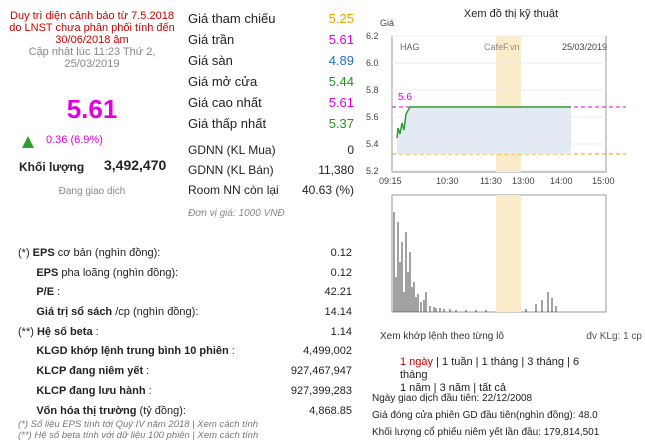 This screenshot has width=645, height=445. Describe the element at coordinates (155, 312) in the screenshot. I see `metric-detail: /cp (nghìn đồng):` at that location.